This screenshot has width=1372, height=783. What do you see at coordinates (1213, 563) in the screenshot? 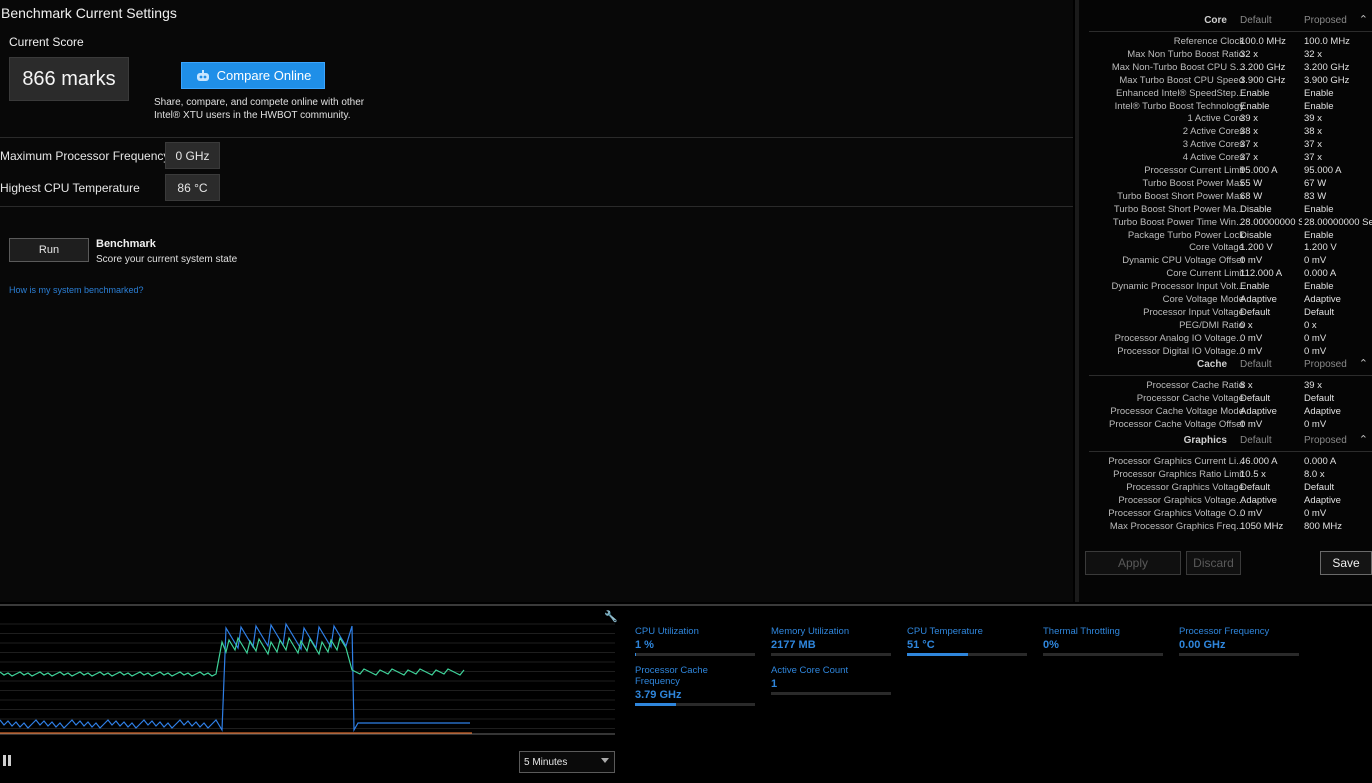
I see `discard-button: Discard` at bounding box center [1213, 563].